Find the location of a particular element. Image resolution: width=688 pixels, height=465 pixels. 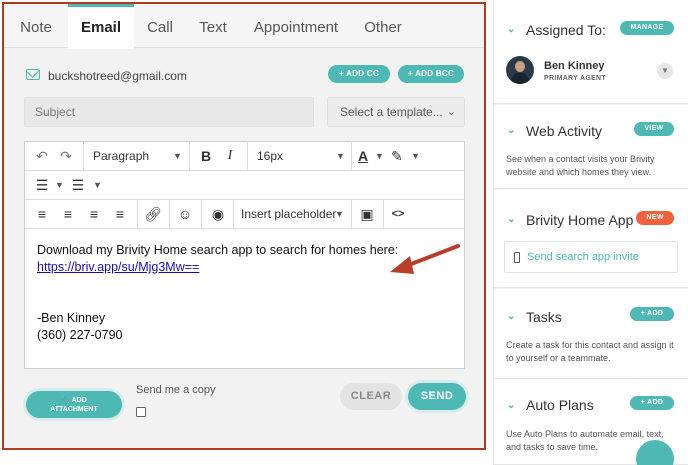

insert-placeholder-select: Insert placeholder is located at coordinates (288, 214).